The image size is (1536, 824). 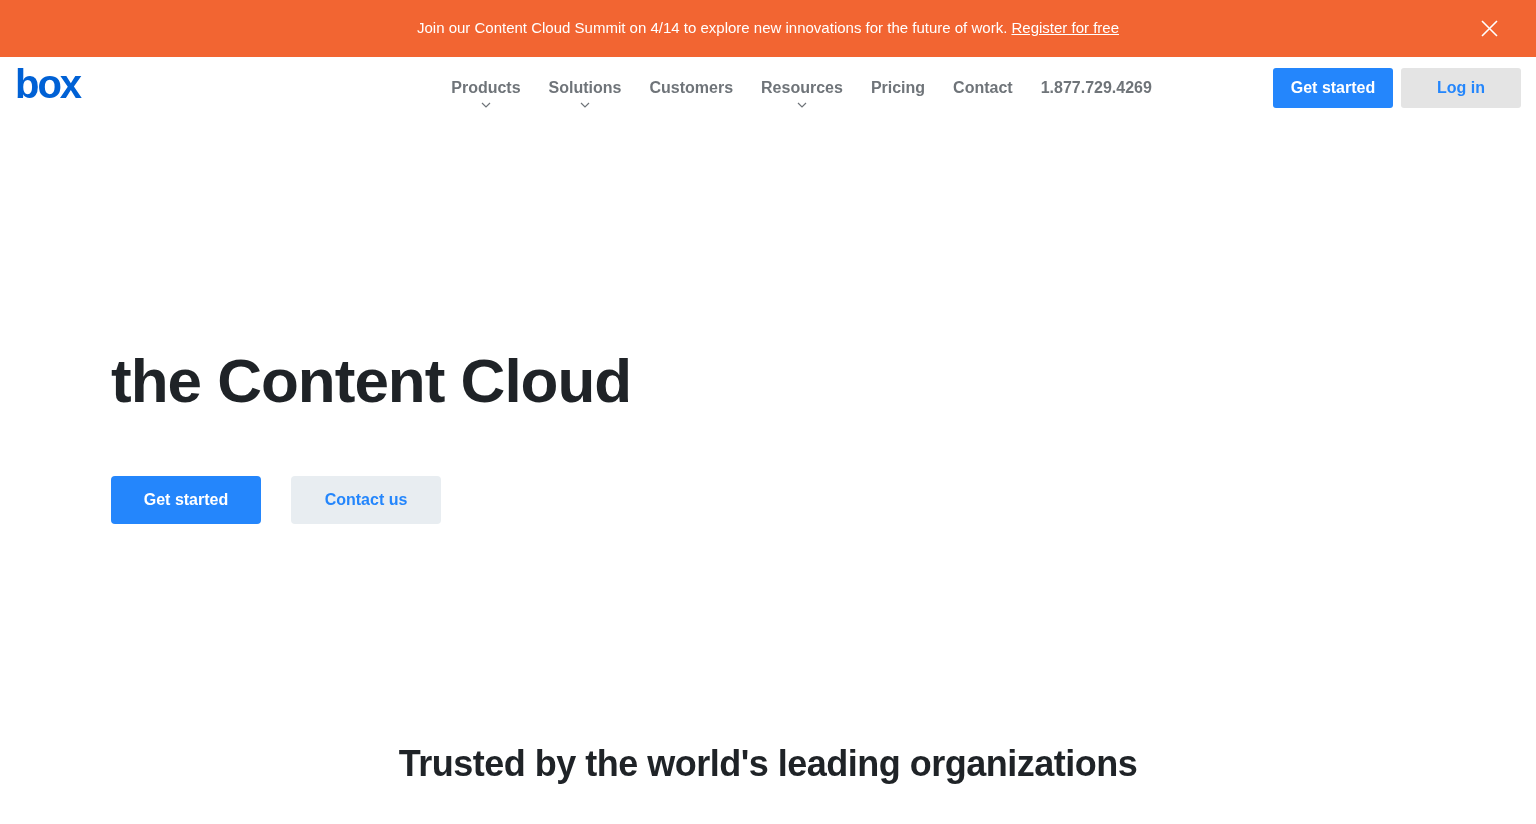 What do you see at coordinates (585, 92) in the screenshot?
I see `nav-link: Solutions` at bounding box center [585, 92].